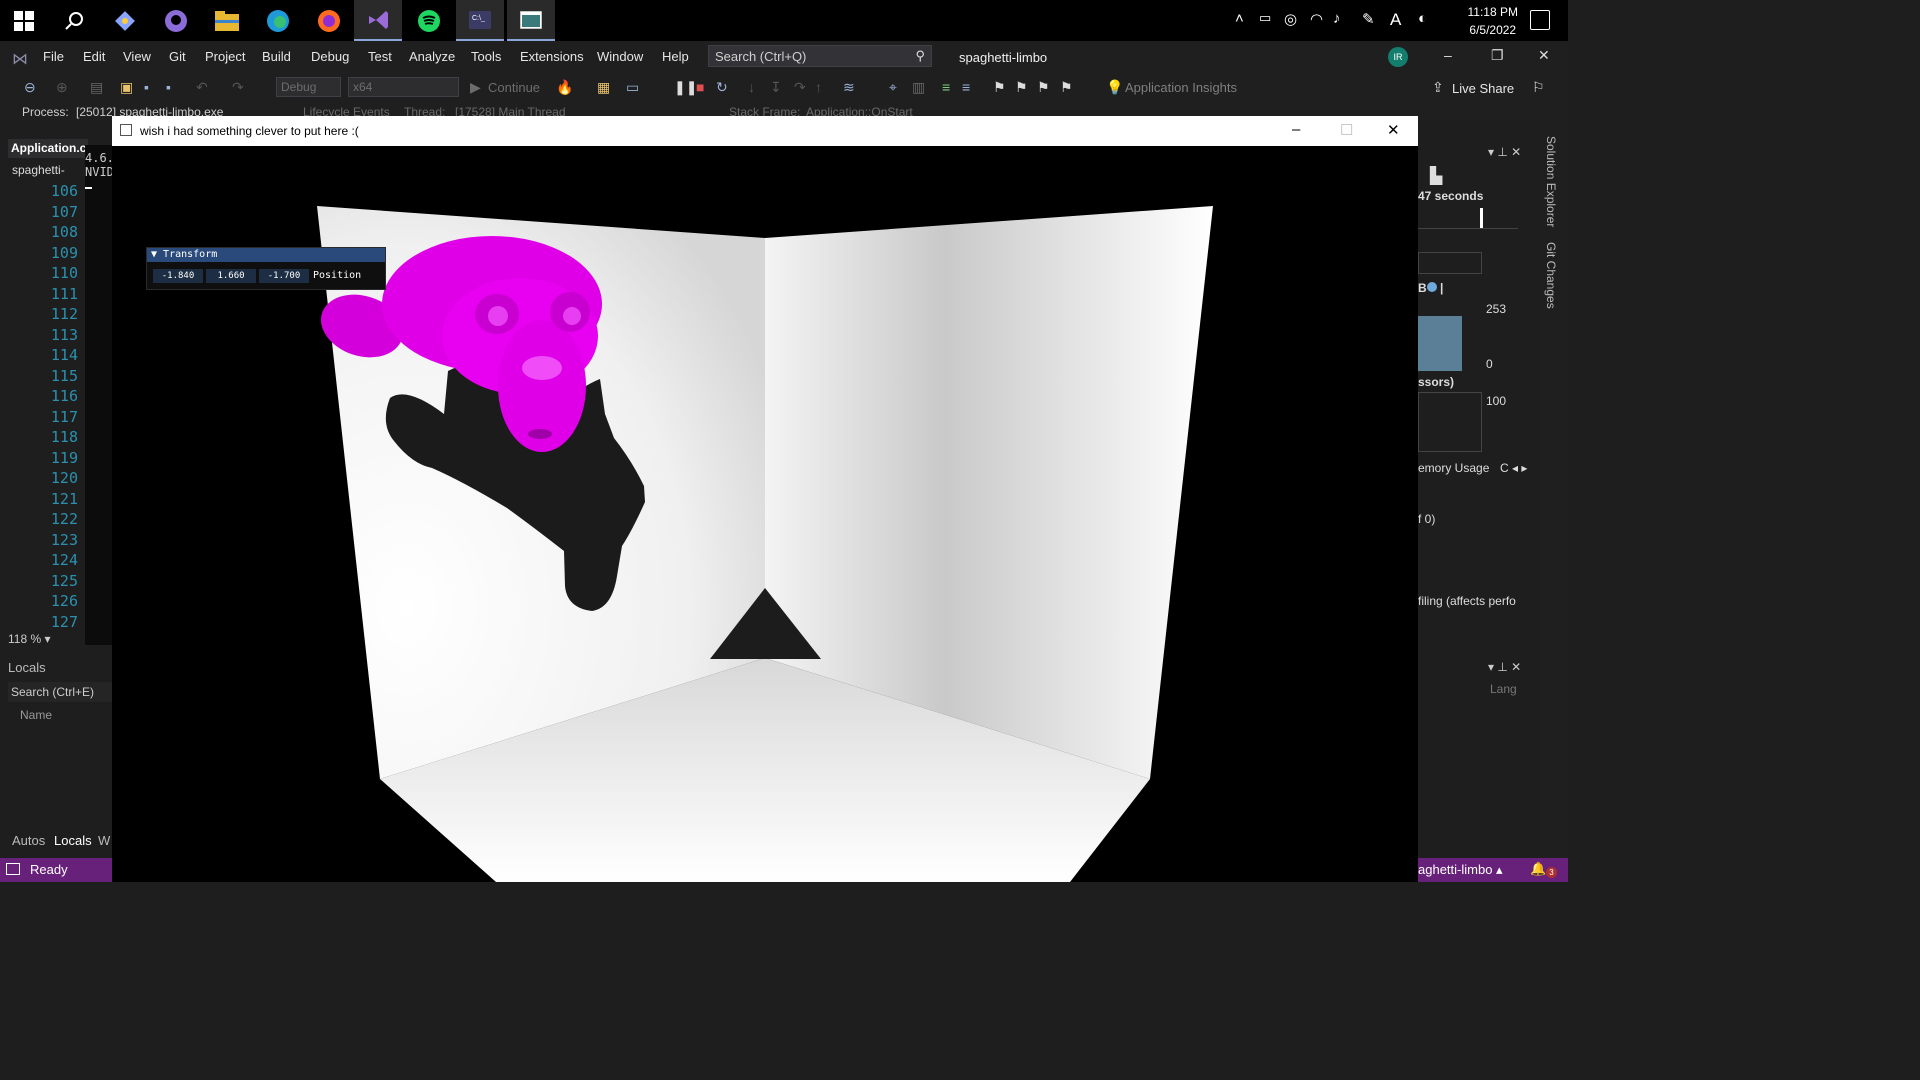  Describe the element at coordinates (1368, 19) in the screenshot. I see `pen-icon: ✎` at that location.